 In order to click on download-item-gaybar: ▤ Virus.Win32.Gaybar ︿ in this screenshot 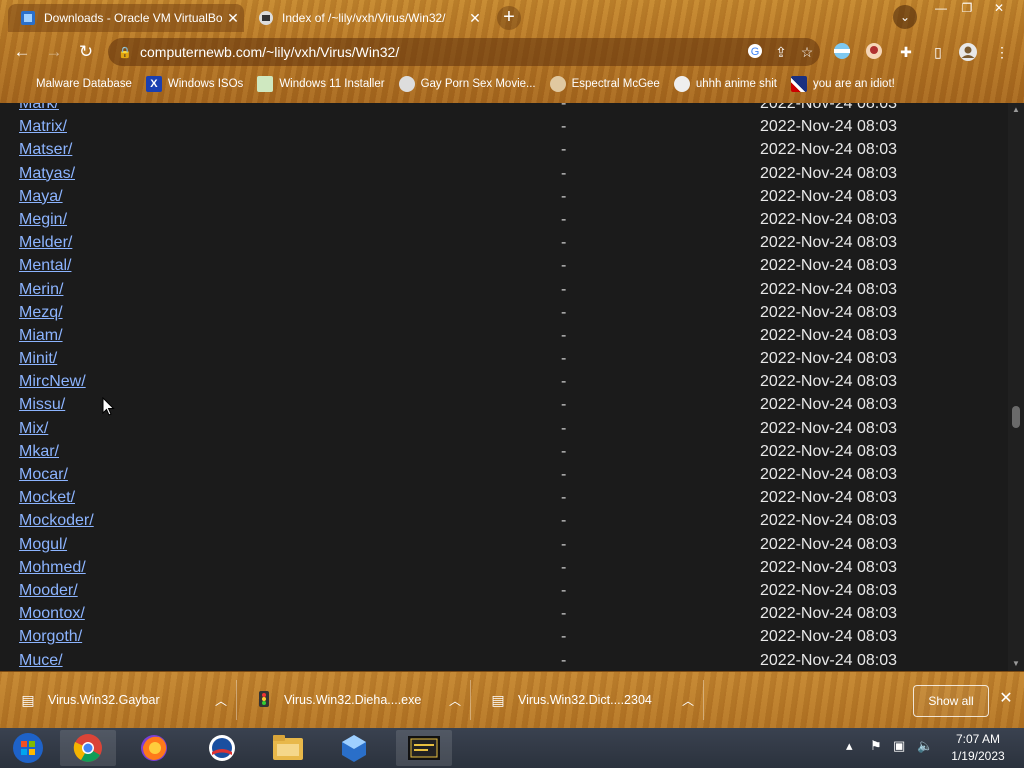, I will do `click(118, 700)`.